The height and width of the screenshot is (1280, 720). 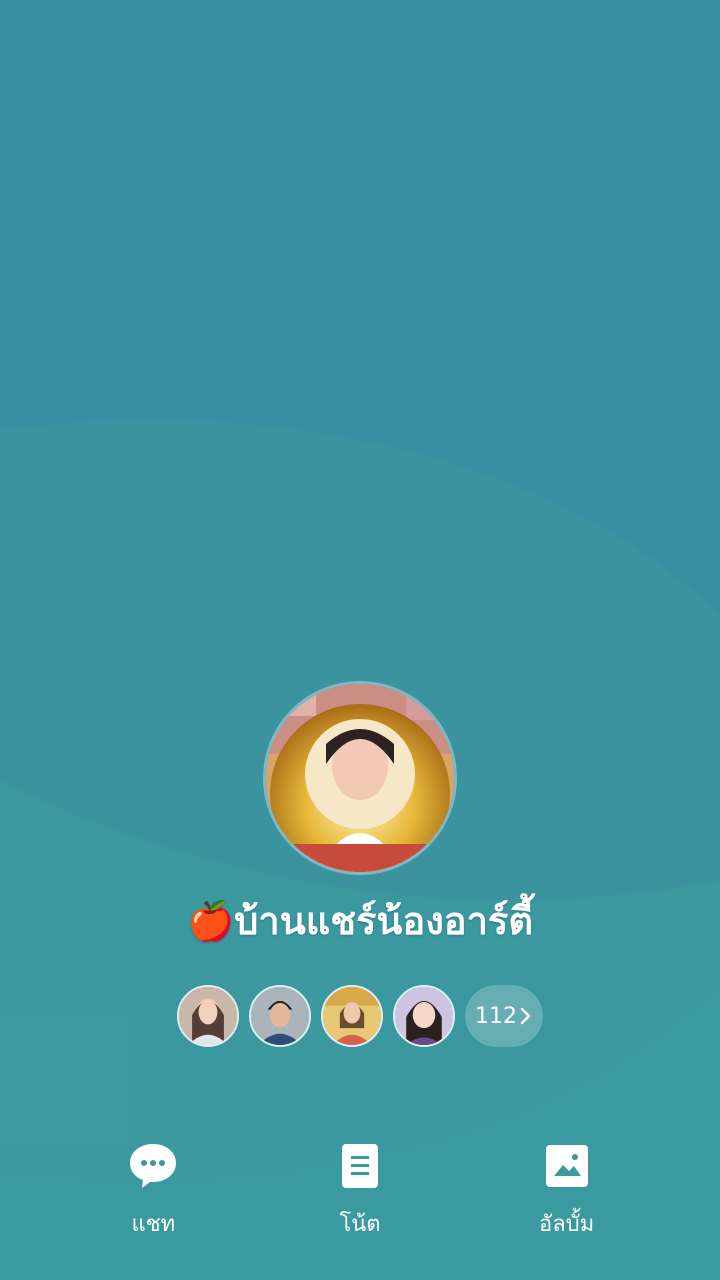 What do you see at coordinates (567, 1224) in the screenshot?
I see `album-button-label: อัลบั้ม` at bounding box center [567, 1224].